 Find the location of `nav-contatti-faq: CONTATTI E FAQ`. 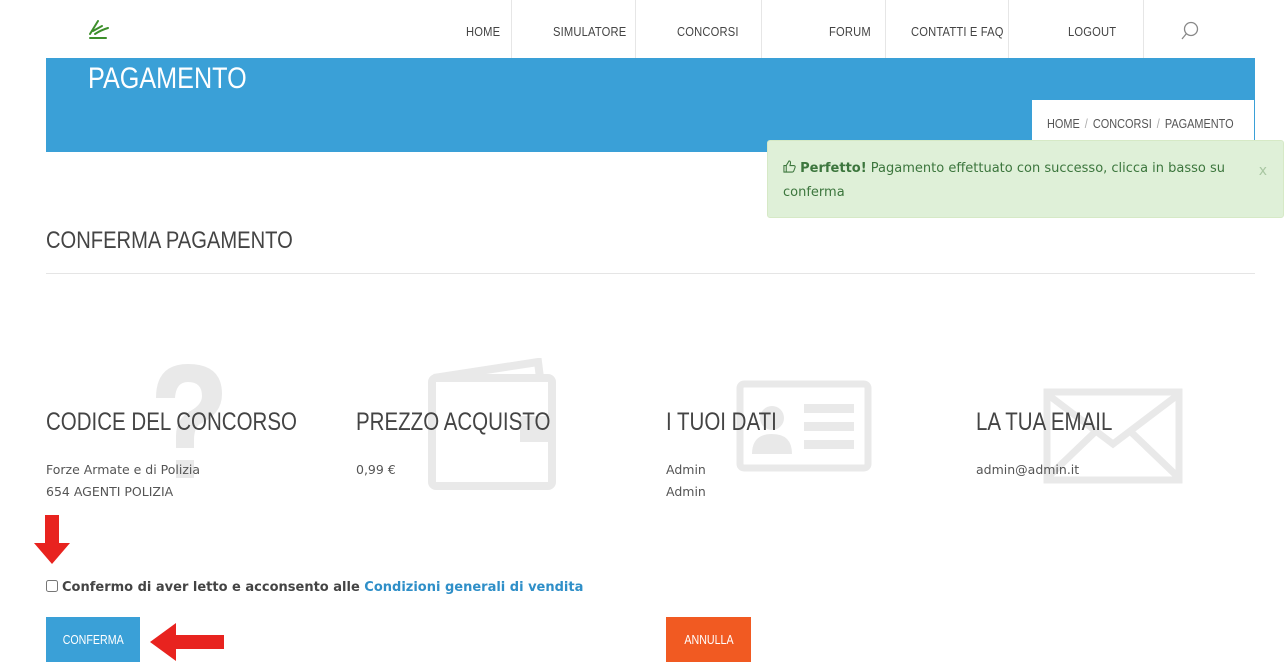

nav-contatti-faq: CONTATTI E FAQ is located at coordinates (957, 29).